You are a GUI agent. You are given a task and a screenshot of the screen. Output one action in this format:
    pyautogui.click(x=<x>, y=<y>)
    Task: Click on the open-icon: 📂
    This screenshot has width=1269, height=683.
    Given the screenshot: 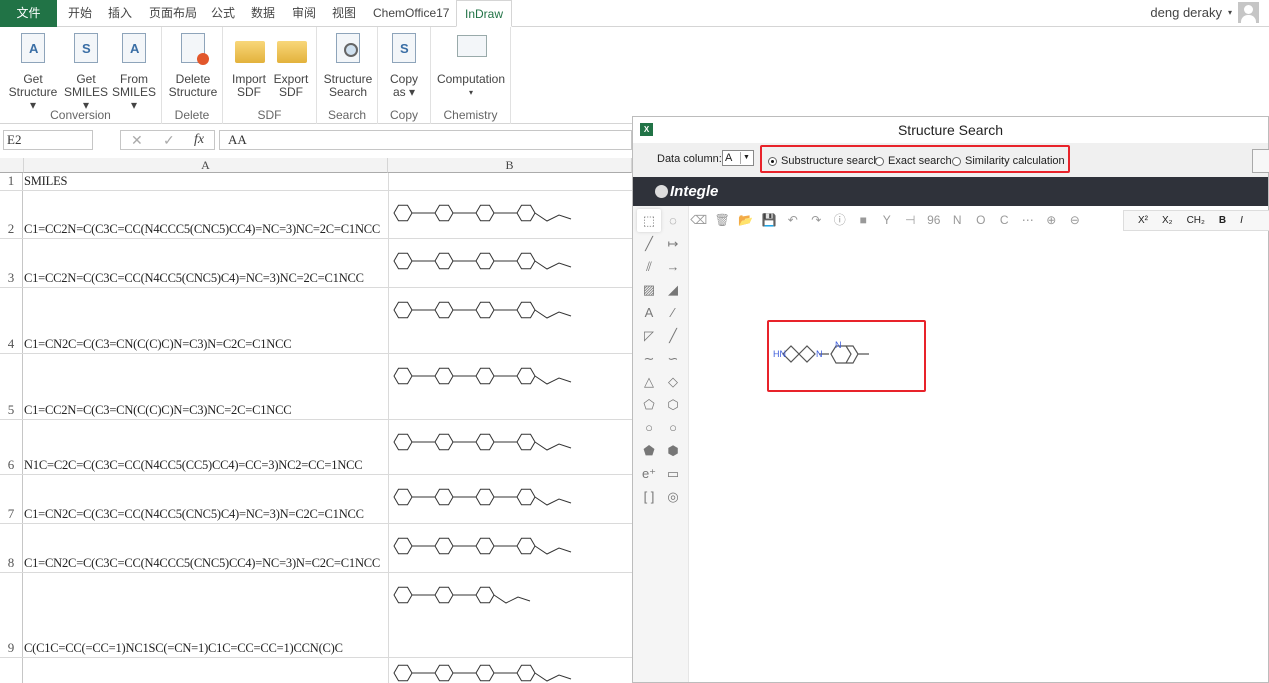 What is the action you would take?
    pyautogui.click(x=746, y=220)
    